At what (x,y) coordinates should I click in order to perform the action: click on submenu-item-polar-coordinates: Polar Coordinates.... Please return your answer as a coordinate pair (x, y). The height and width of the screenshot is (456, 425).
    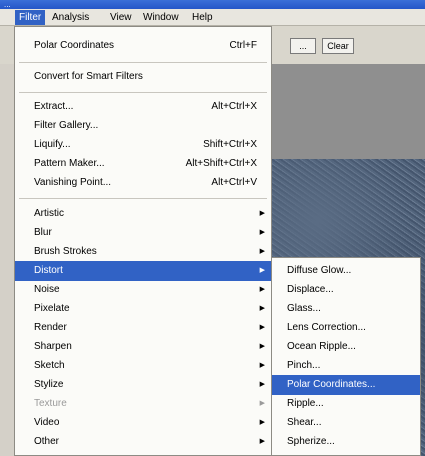
    Looking at the image, I should click on (346, 385).